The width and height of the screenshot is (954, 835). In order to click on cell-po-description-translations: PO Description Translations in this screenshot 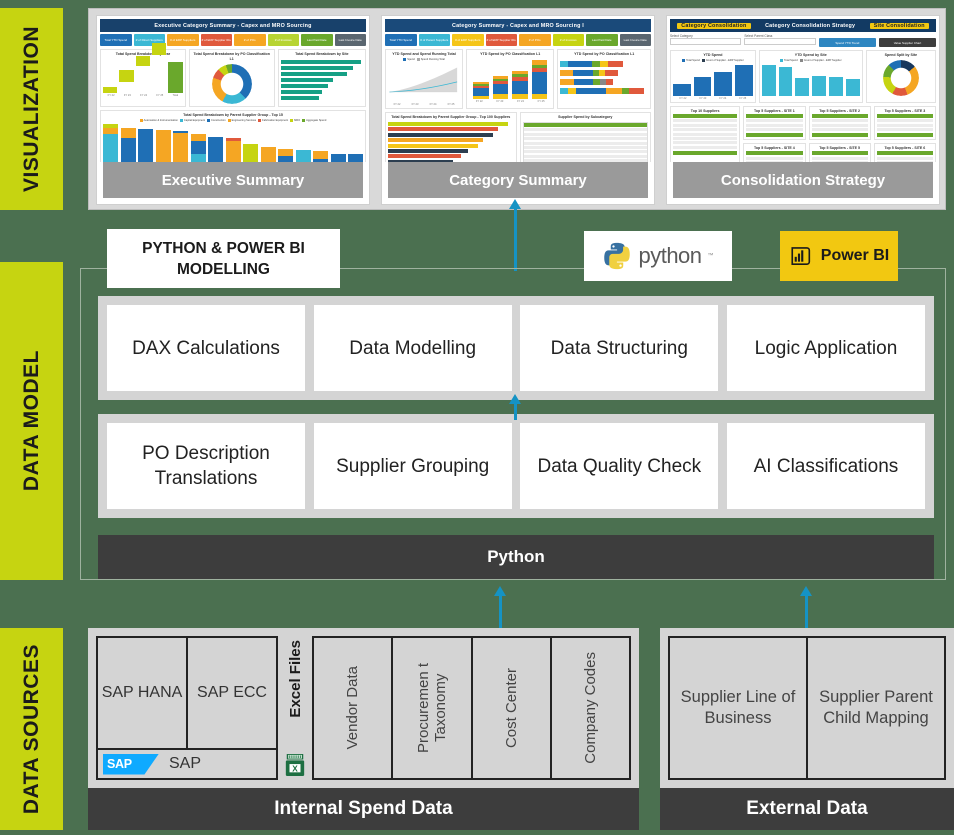, I will do `click(206, 466)`.